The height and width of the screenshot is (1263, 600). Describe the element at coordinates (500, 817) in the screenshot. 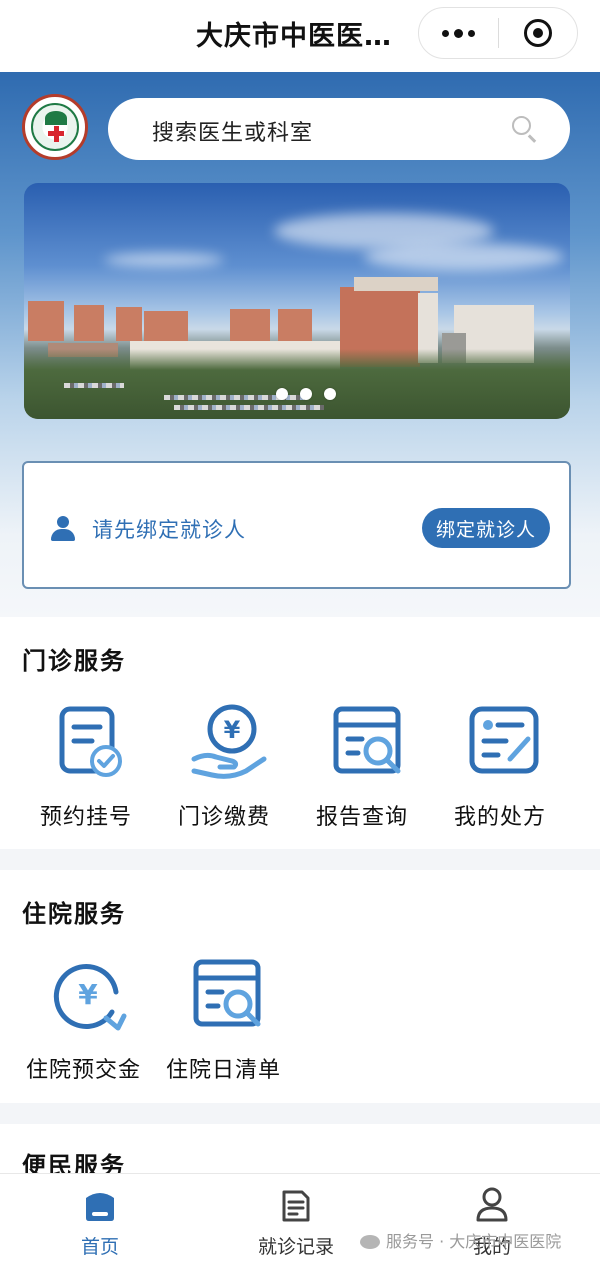

I see `service-label: 我的处方` at that location.